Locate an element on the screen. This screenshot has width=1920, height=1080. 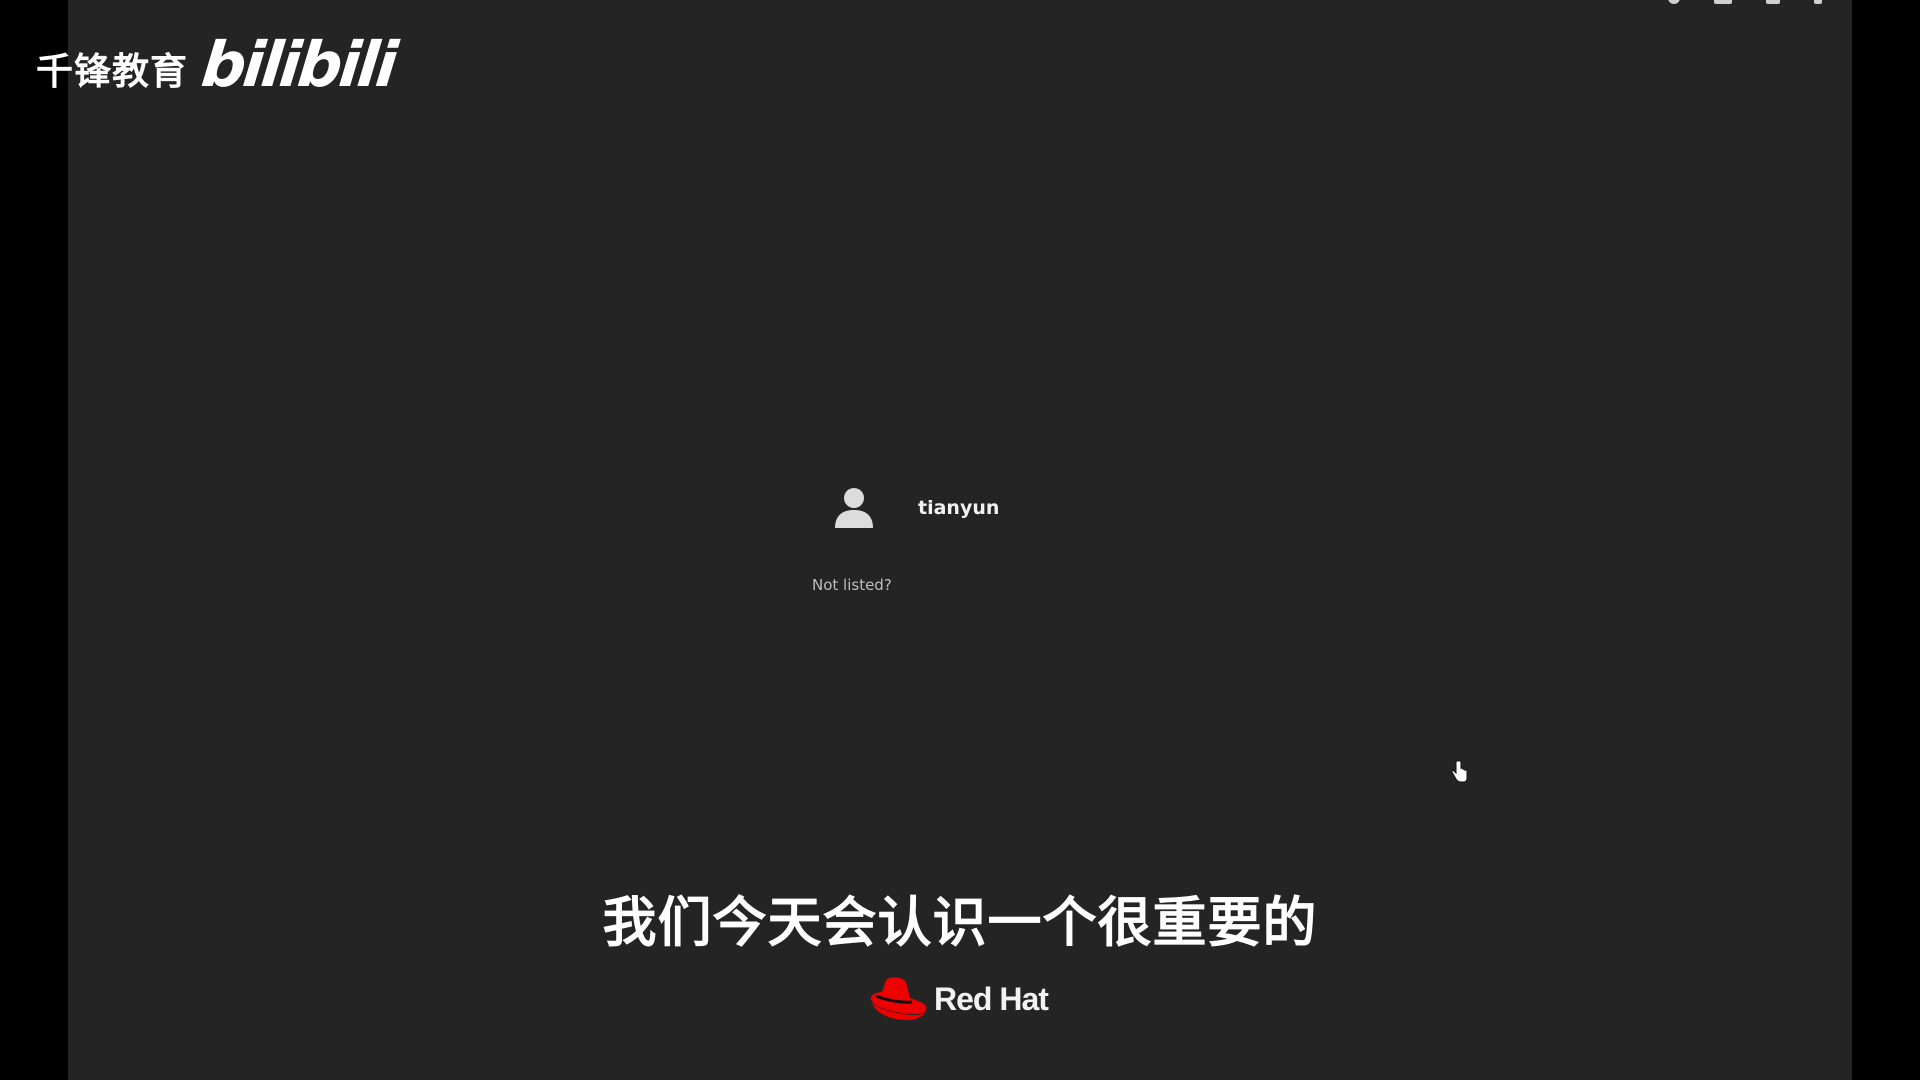
video-subtitle: 我们今天会认识一个很重要的 is located at coordinates (960, 922).